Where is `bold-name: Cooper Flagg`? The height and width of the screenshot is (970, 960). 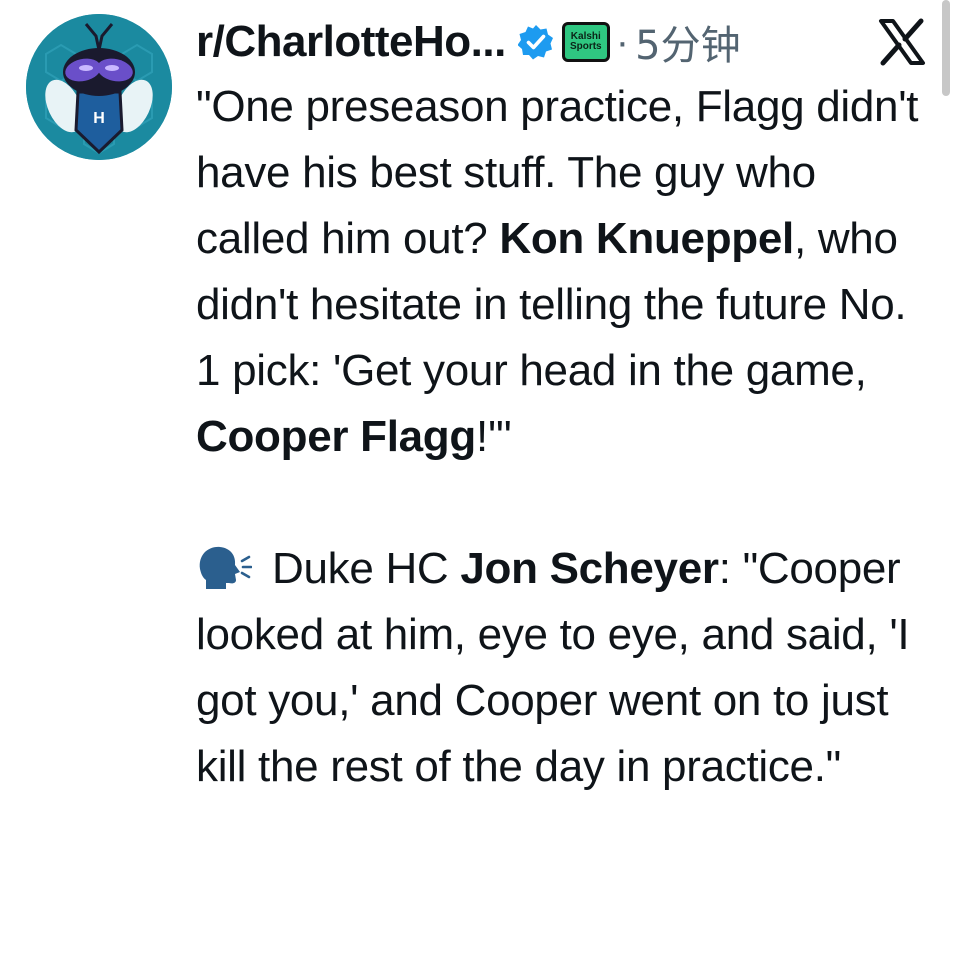 bold-name: Cooper Flagg is located at coordinates (336, 436).